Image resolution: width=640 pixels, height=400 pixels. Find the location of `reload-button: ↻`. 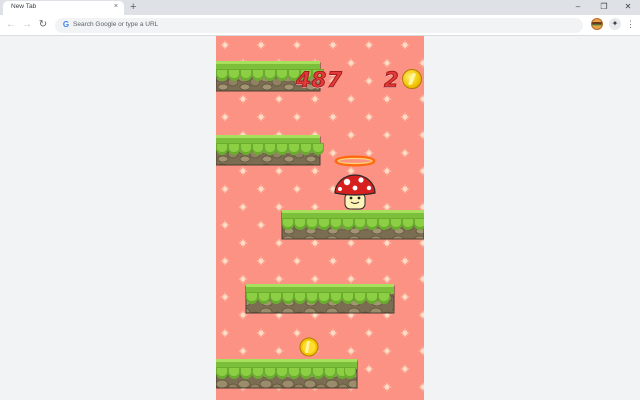

reload-button: ↻ is located at coordinates (43, 25).